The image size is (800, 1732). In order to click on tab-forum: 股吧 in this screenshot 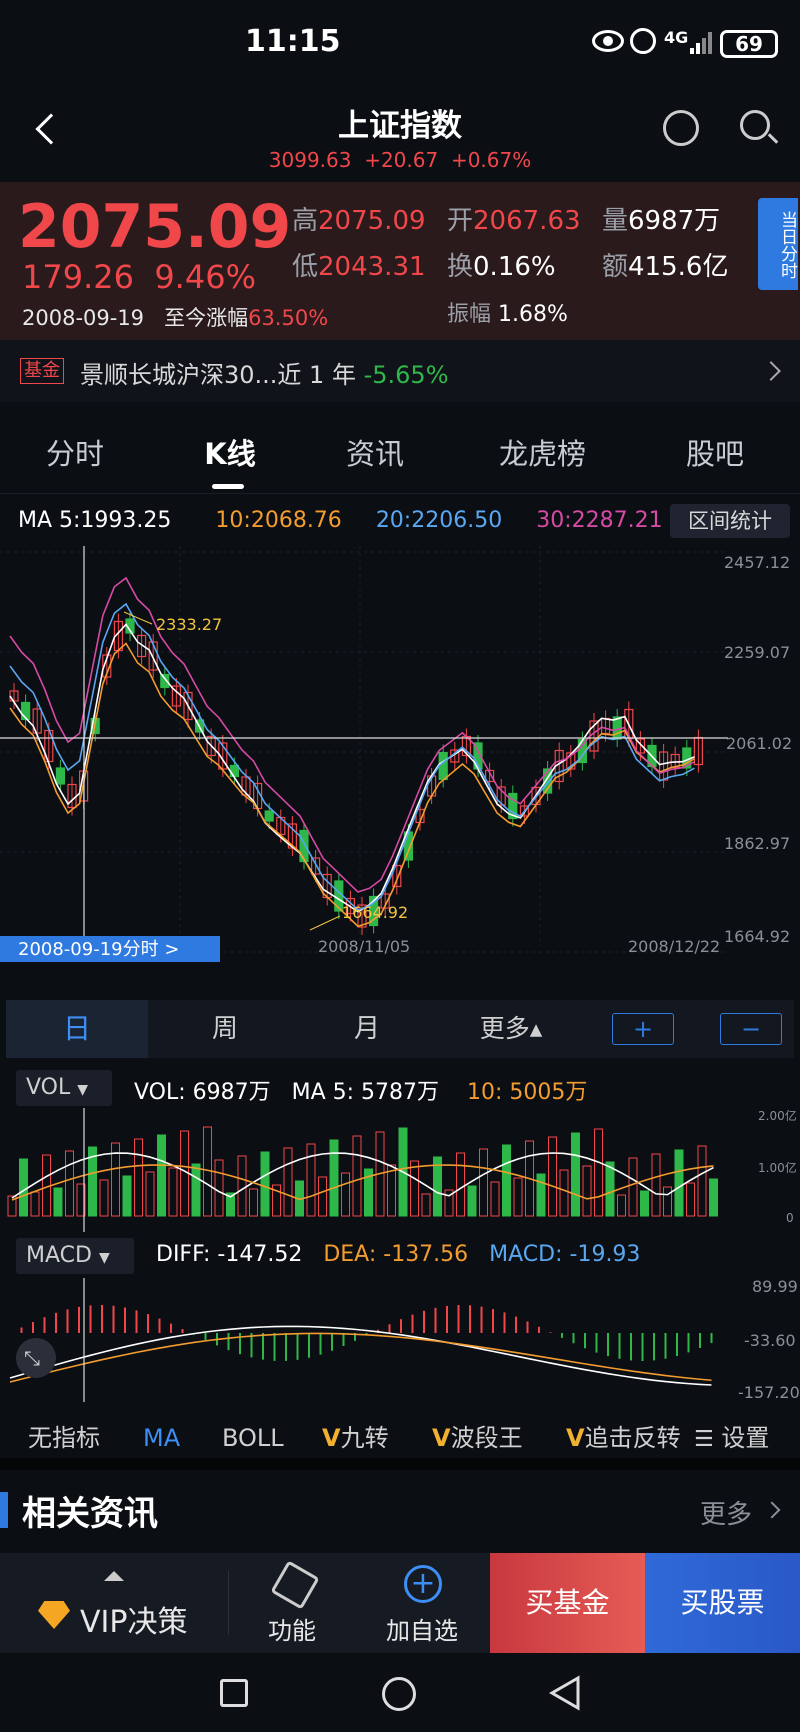, I will do `click(715, 454)`.